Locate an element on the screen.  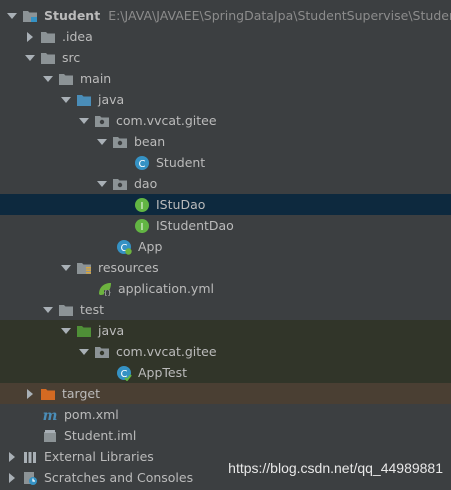
tree-row-idea: .idea is located at coordinates (225, 36).